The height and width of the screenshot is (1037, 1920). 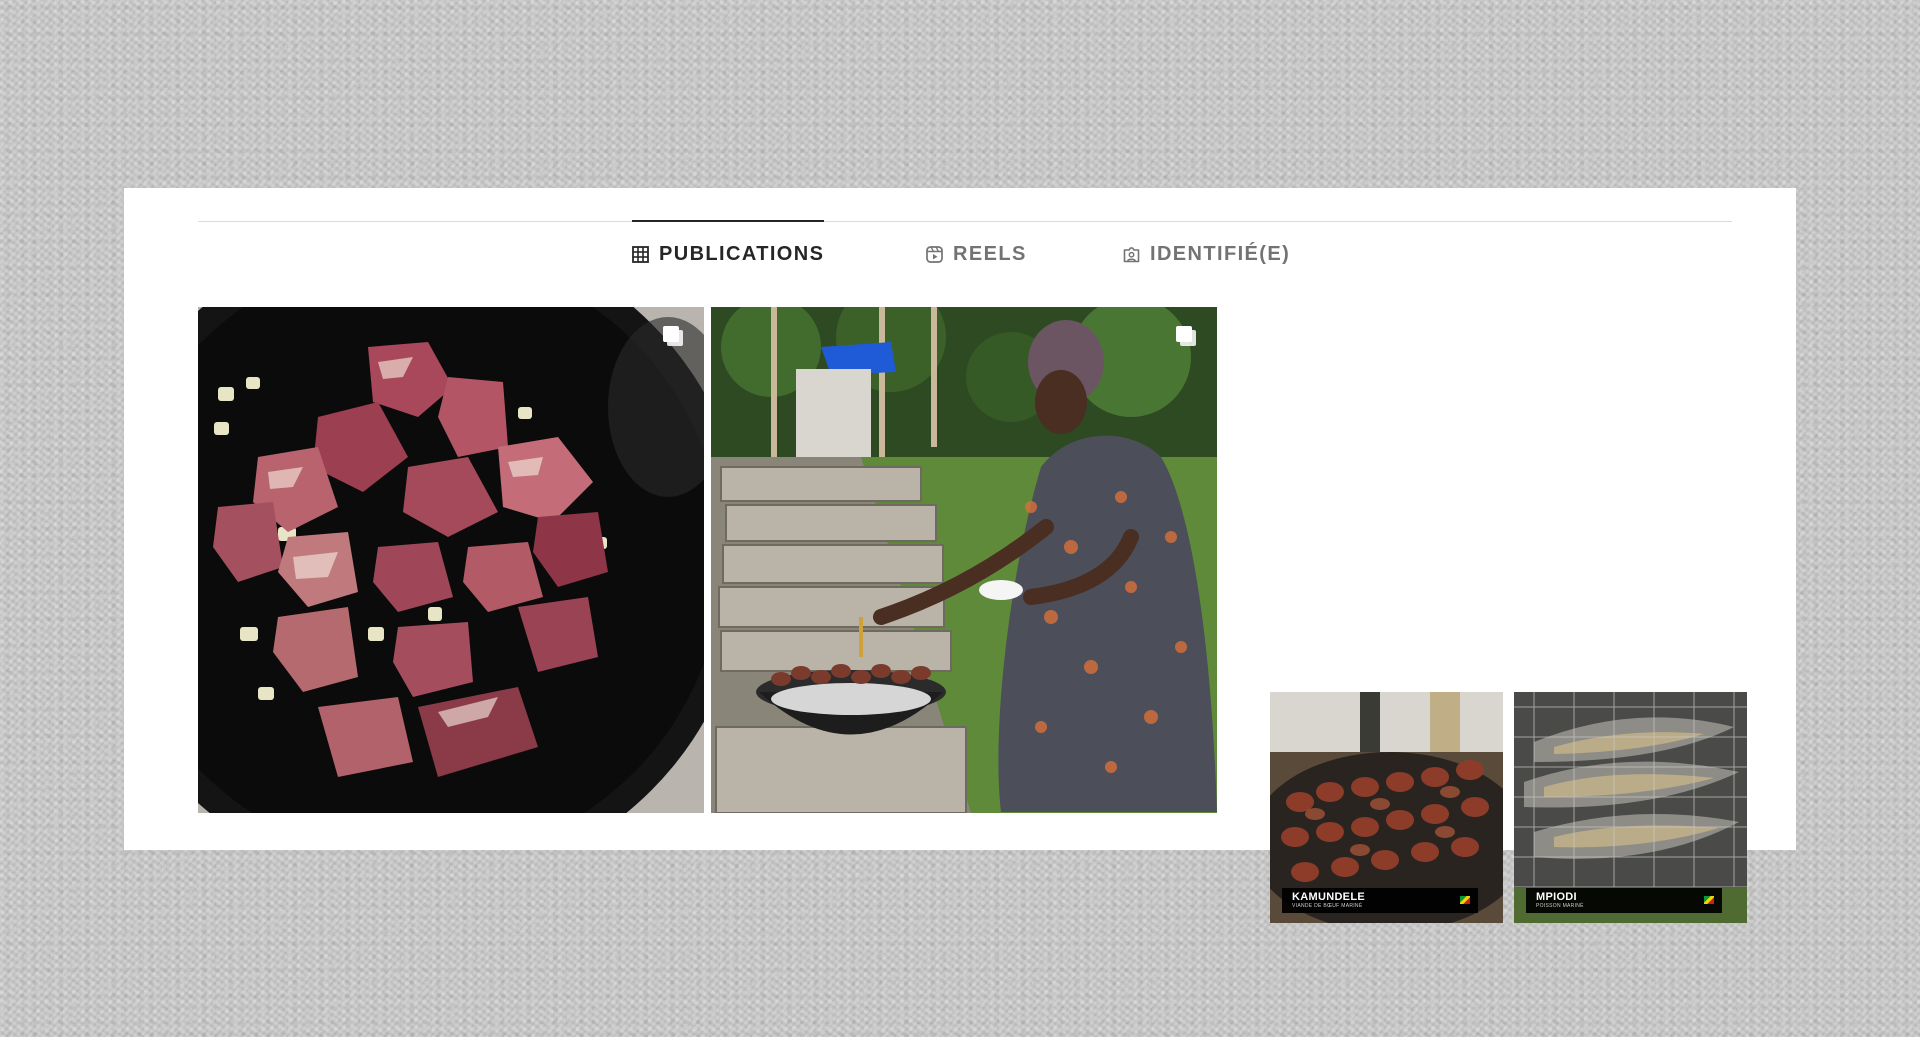 I want to click on tab-identifie: IDENTIFIÉ(E), so click(x=1206, y=254).